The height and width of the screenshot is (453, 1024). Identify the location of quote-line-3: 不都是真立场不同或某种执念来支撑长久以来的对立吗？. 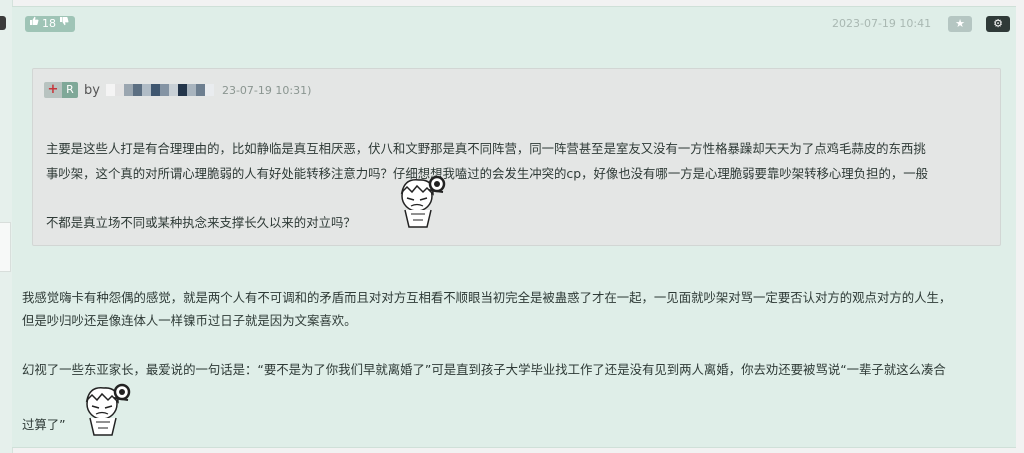
(201, 222).